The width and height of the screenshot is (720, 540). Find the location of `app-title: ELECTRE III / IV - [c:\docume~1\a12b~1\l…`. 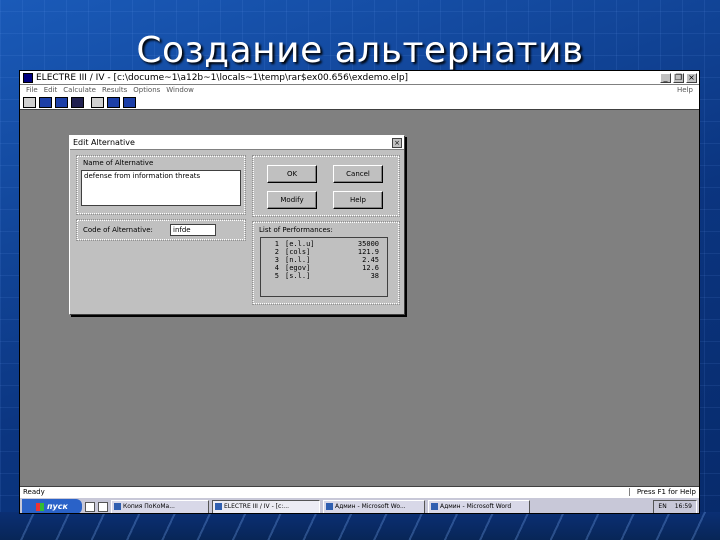

app-title: ELECTRE III / IV - [c:\docume~1\a12b~1\l… is located at coordinates (222, 77).